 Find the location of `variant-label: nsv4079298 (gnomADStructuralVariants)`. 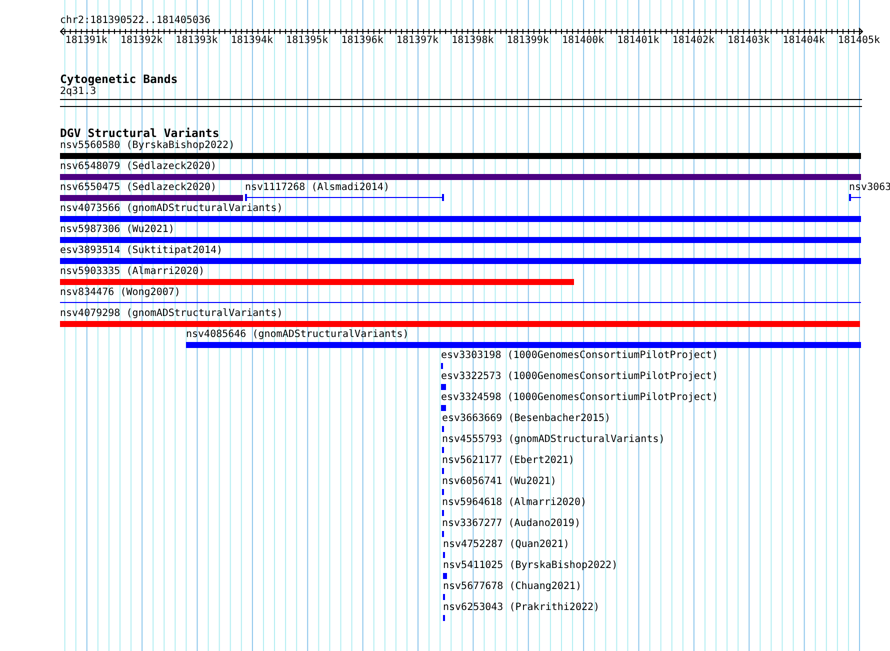

variant-label: nsv4079298 (gnomADStructuralVariants) is located at coordinates (171, 314).